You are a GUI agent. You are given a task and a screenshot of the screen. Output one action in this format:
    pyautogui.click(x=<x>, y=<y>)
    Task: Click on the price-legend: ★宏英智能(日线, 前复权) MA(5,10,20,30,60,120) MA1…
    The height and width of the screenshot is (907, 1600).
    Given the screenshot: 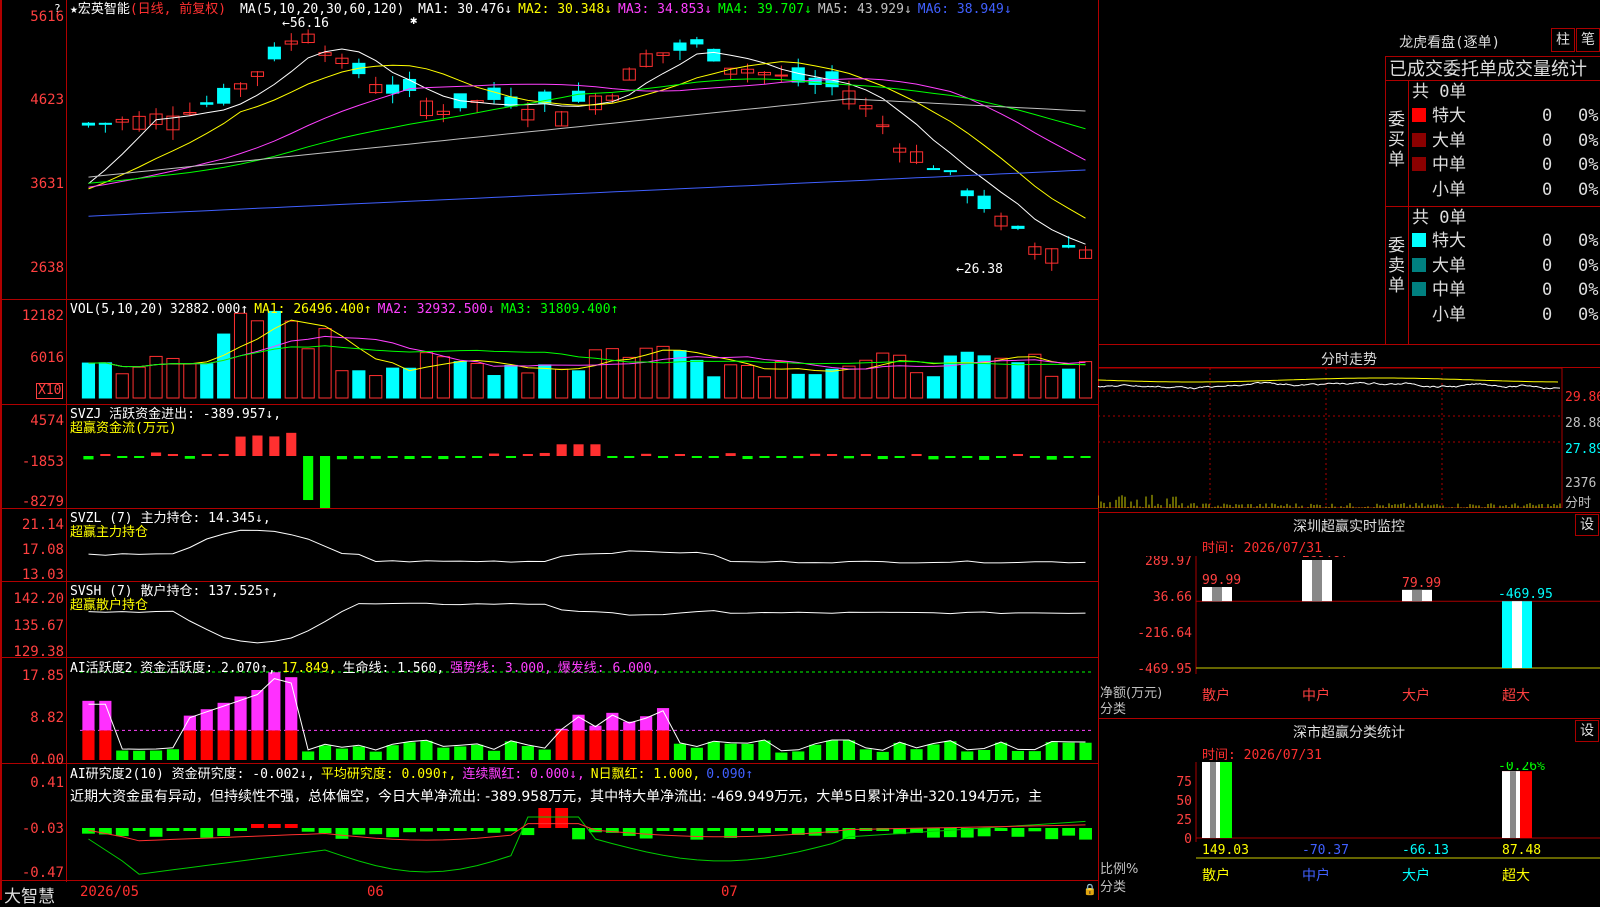 What is the action you would take?
    pyautogui.click(x=547, y=9)
    